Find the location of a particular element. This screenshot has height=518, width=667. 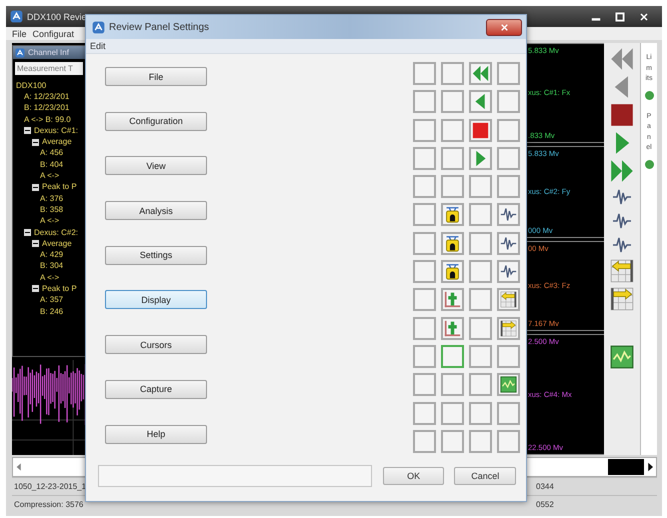

panel-button: Capture is located at coordinates (156, 389).